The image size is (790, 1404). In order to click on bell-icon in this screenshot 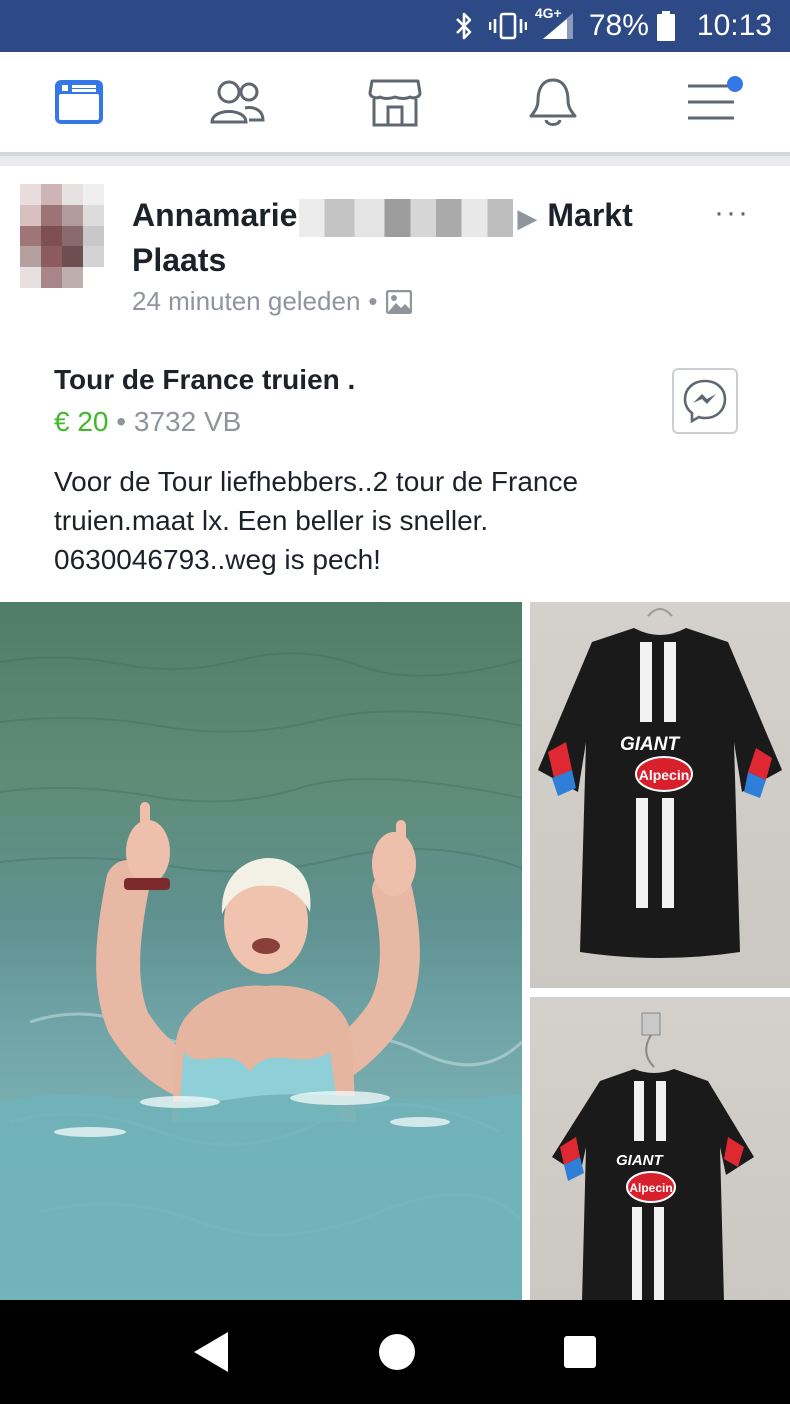, I will do `click(553, 102)`.